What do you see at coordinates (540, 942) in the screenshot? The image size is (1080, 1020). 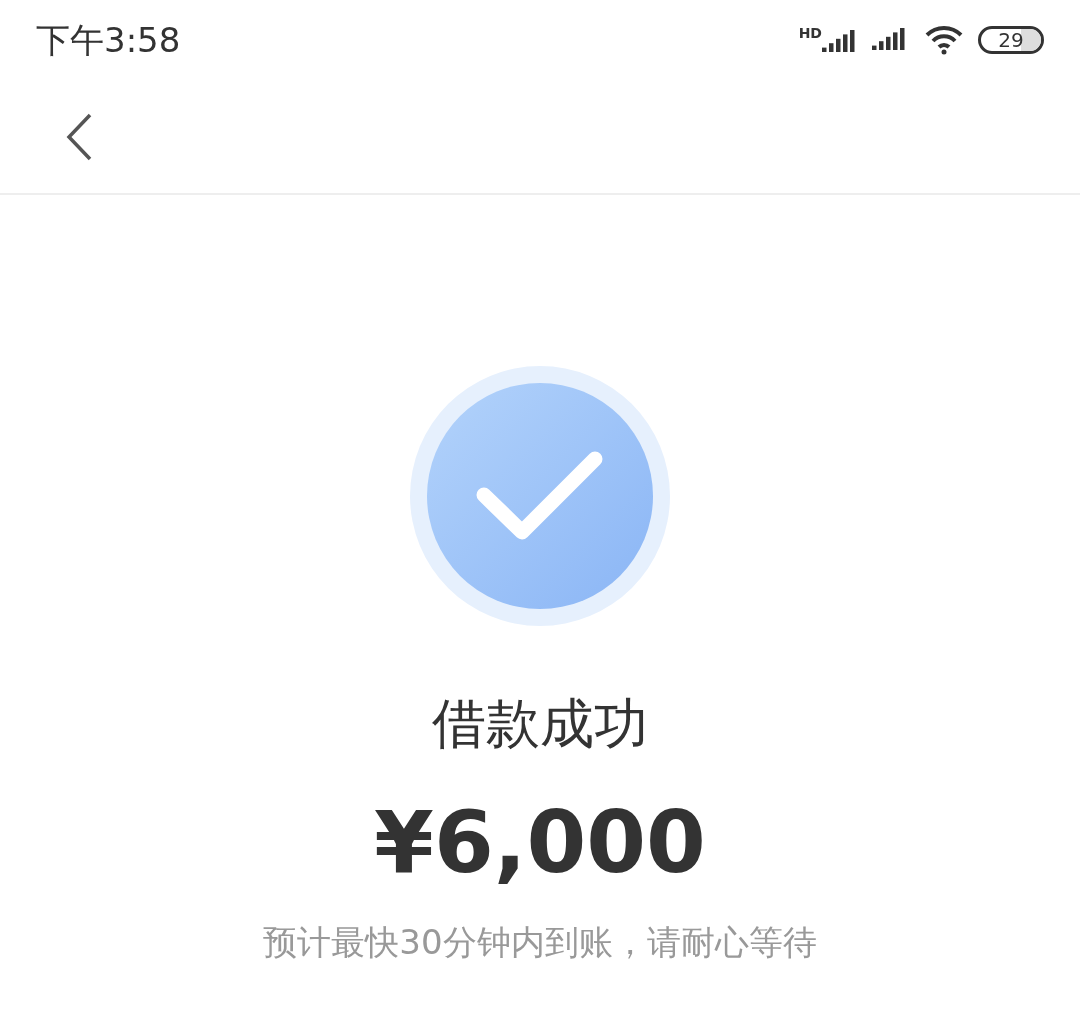 I see `arrival-note: 预计最快30分钟内到账，请耐心等待` at bounding box center [540, 942].